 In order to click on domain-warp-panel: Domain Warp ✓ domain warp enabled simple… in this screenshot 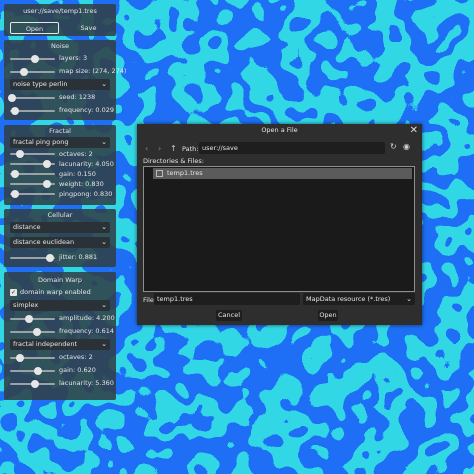, I will do `click(60, 336)`.